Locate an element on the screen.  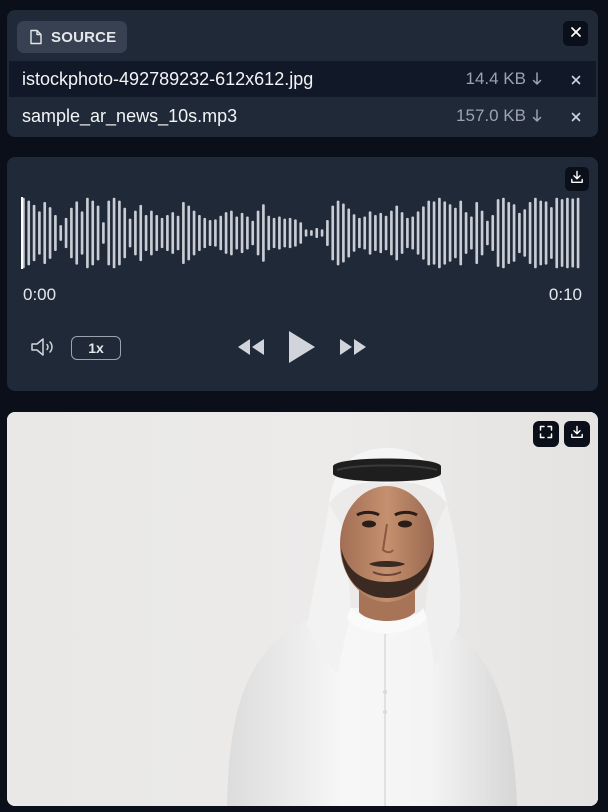
file-name-link: sample_ar_news_10s.mp3 is located at coordinates (239, 116).